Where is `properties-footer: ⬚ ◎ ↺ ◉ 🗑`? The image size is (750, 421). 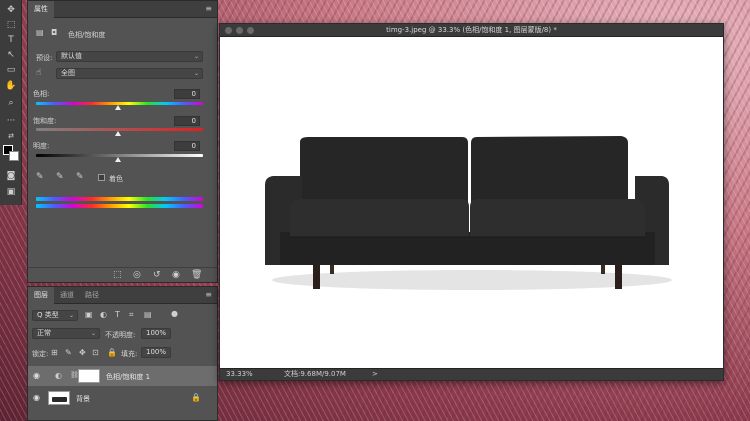
properties-footer: ⬚ ◎ ↺ ◉ 🗑 is located at coordinates (122, 274).